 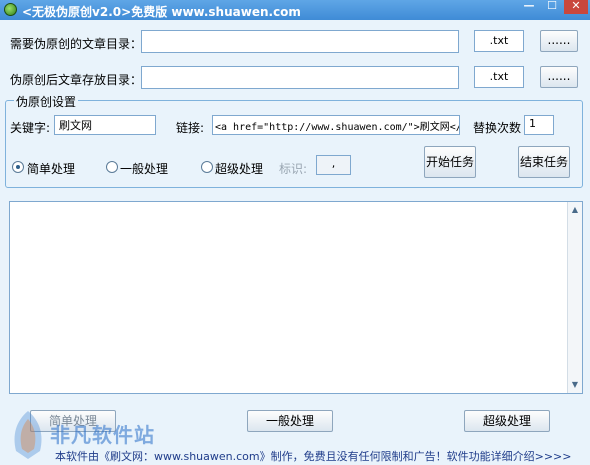 What do you see at coordinates (207, 167) in the screenshot?
I see `radio-super-circle` at bounding box center [207, 167].